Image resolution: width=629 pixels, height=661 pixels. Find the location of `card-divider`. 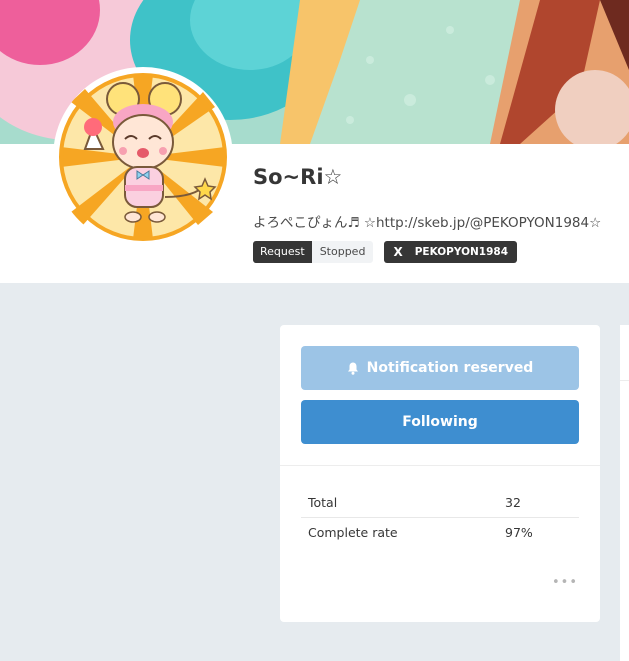

card-divider is located at coordinates (440, 465).